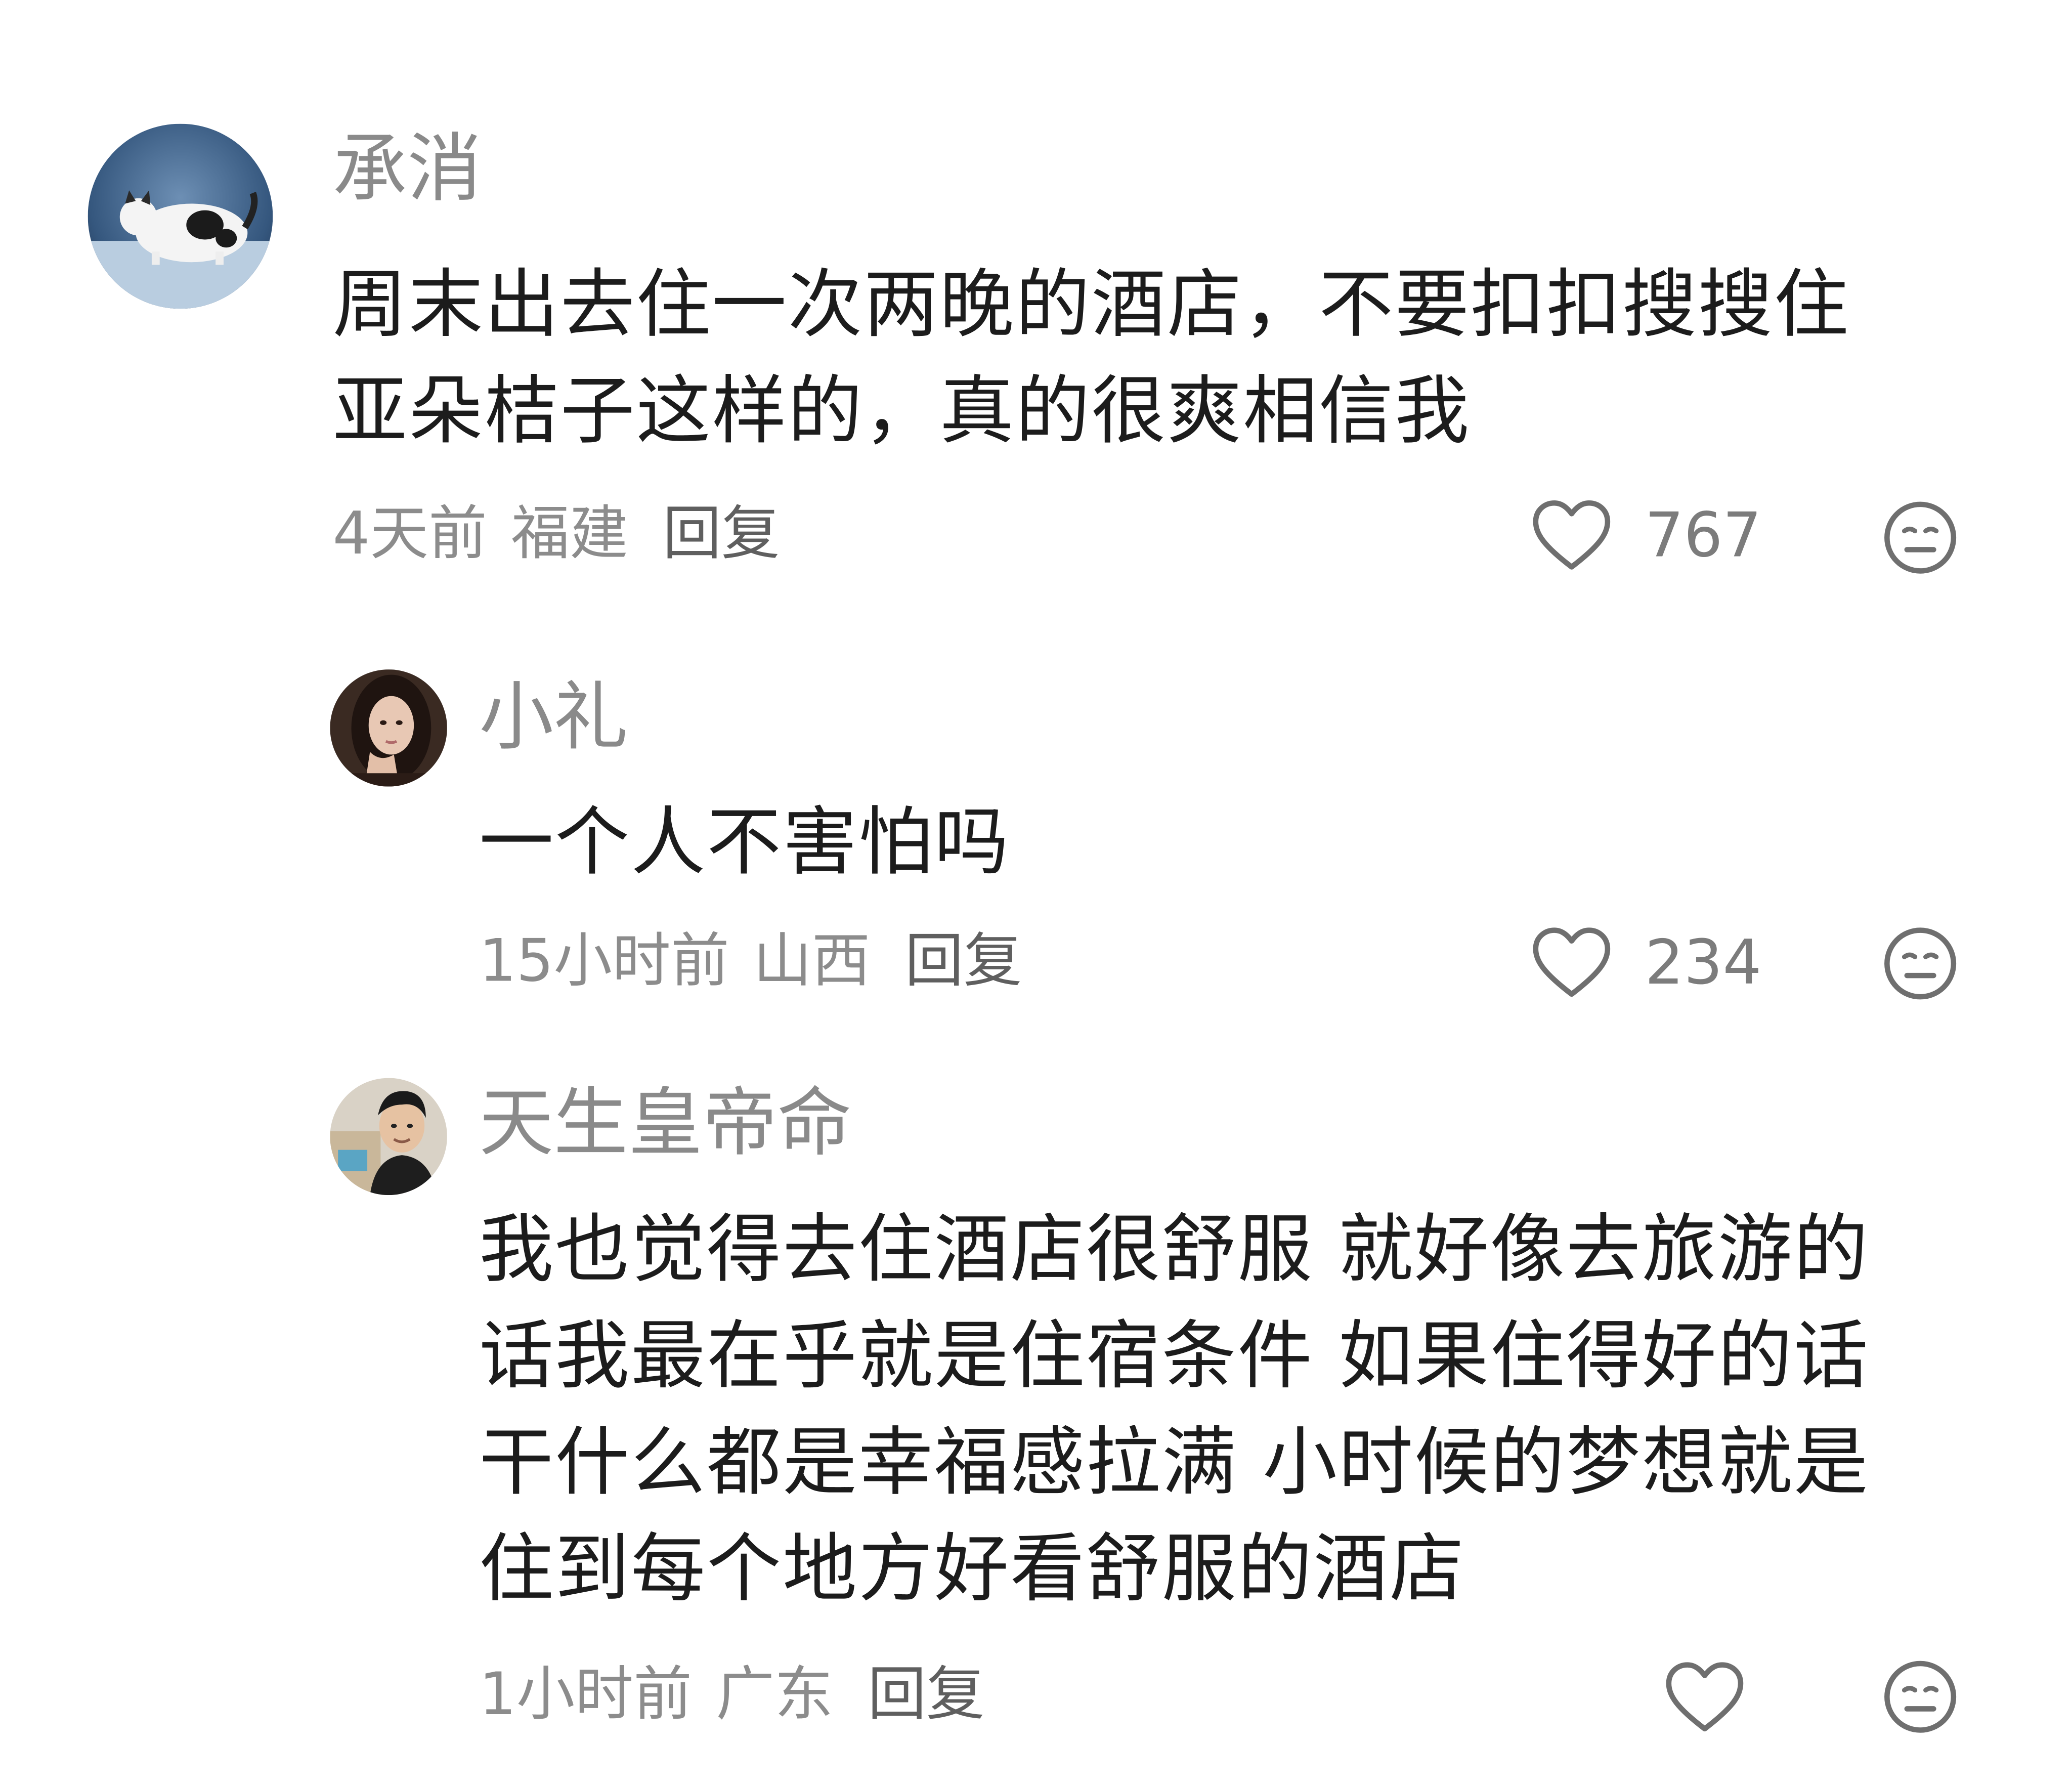 The image size is (2072, 1786). What do you see at coordinates (407, 170) in the screenshot?
I see `comment-username: 承消` at bounding box center [407, 170].